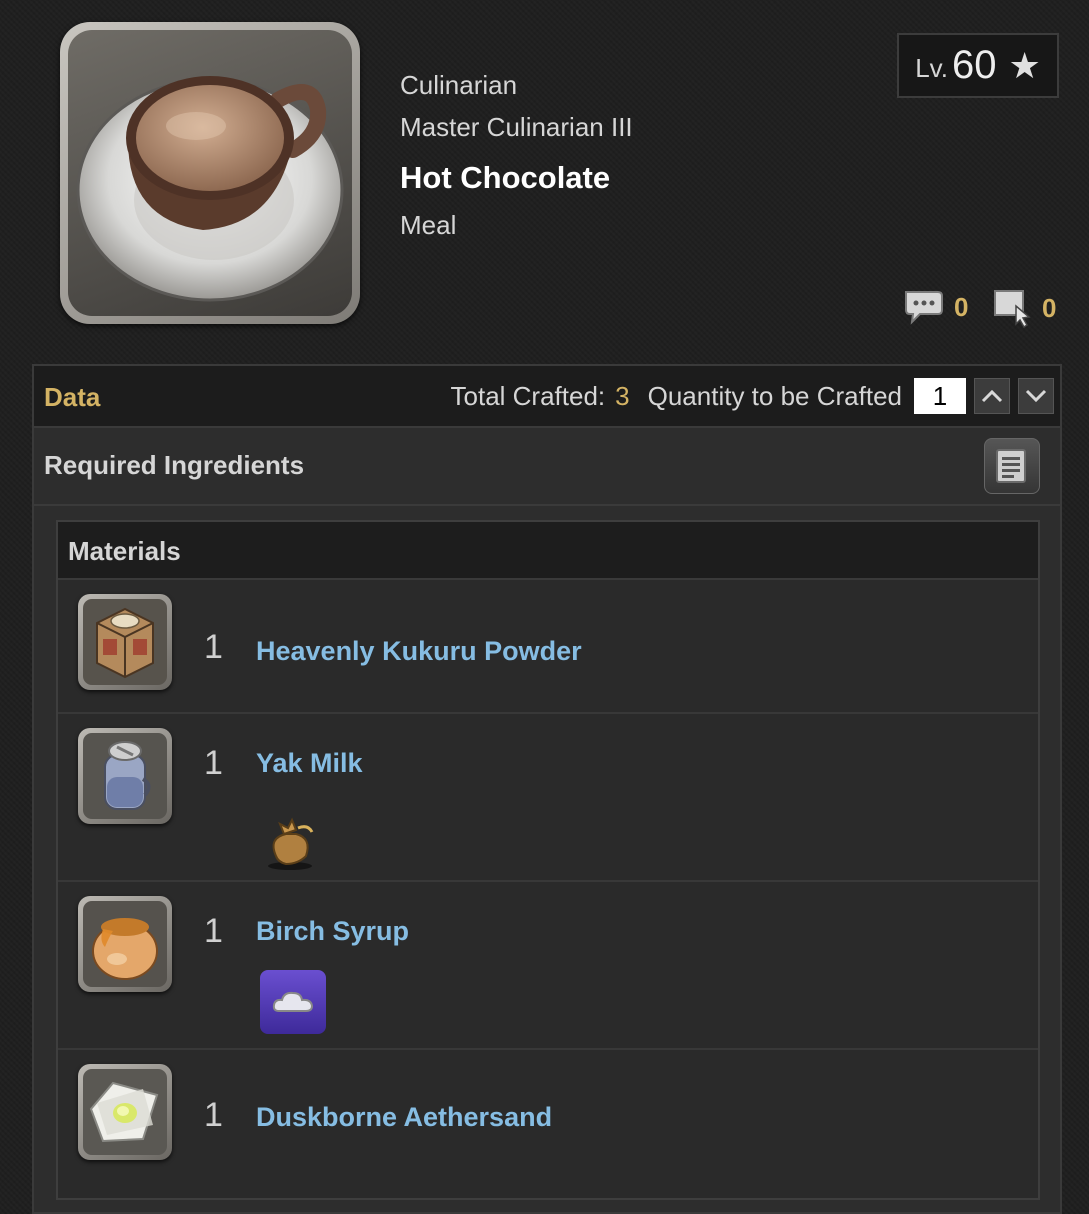 This screenshot has width=1089, height=1214. Describe the element at coordinates (961, 306) in the screenshot. I see `comments-count: 0` at that location.